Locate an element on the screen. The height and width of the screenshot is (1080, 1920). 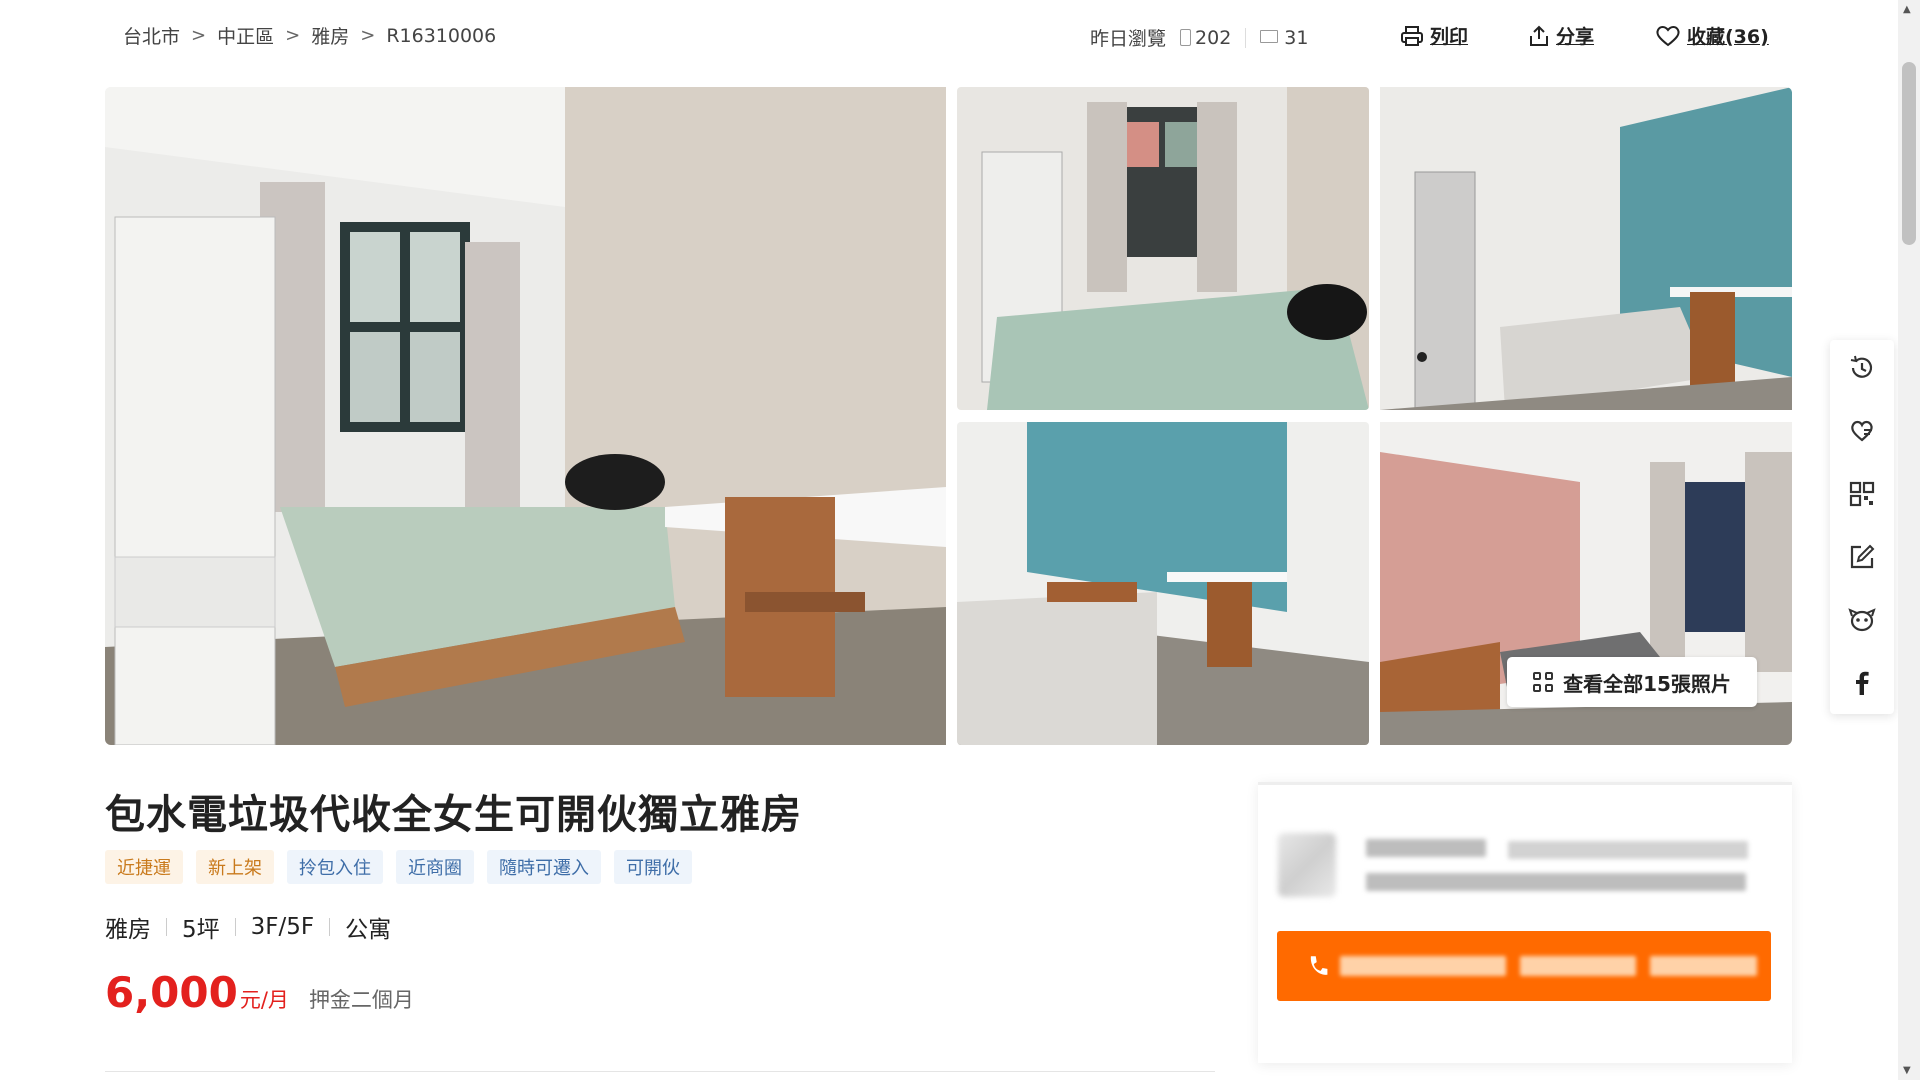
breadcrumb-type: 雅房 is located at coordinates (330, 35).